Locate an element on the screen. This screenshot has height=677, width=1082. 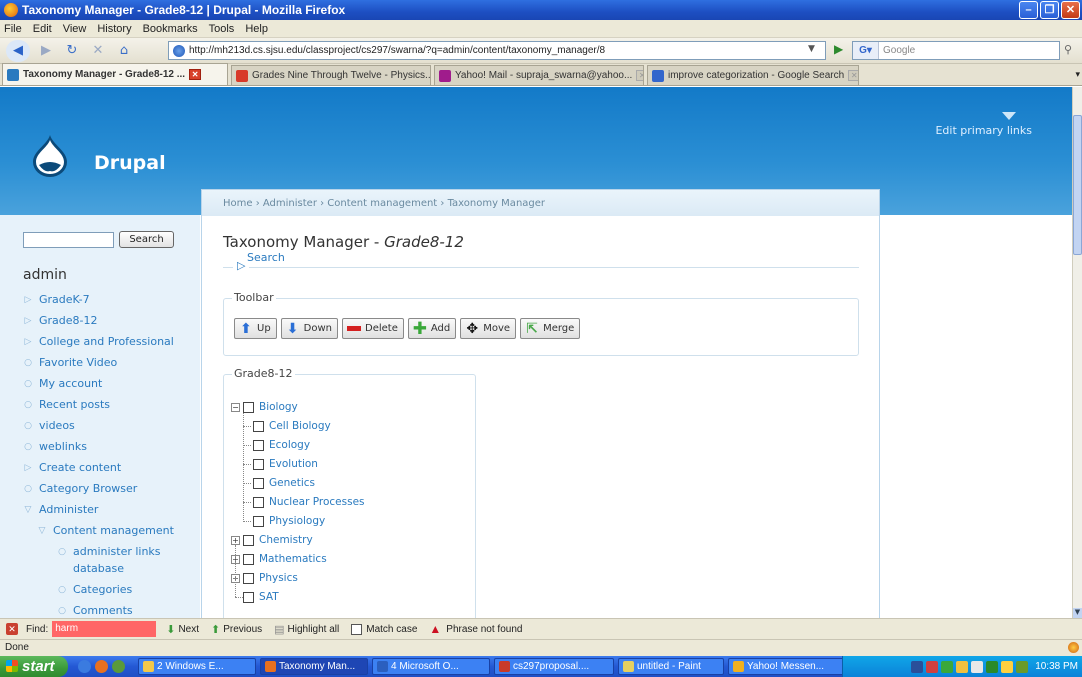
tab-yahoo-mail: Yahoo! Mail - supraja_swarna@yahoo... ✕ is located at coordinates (539, 75).